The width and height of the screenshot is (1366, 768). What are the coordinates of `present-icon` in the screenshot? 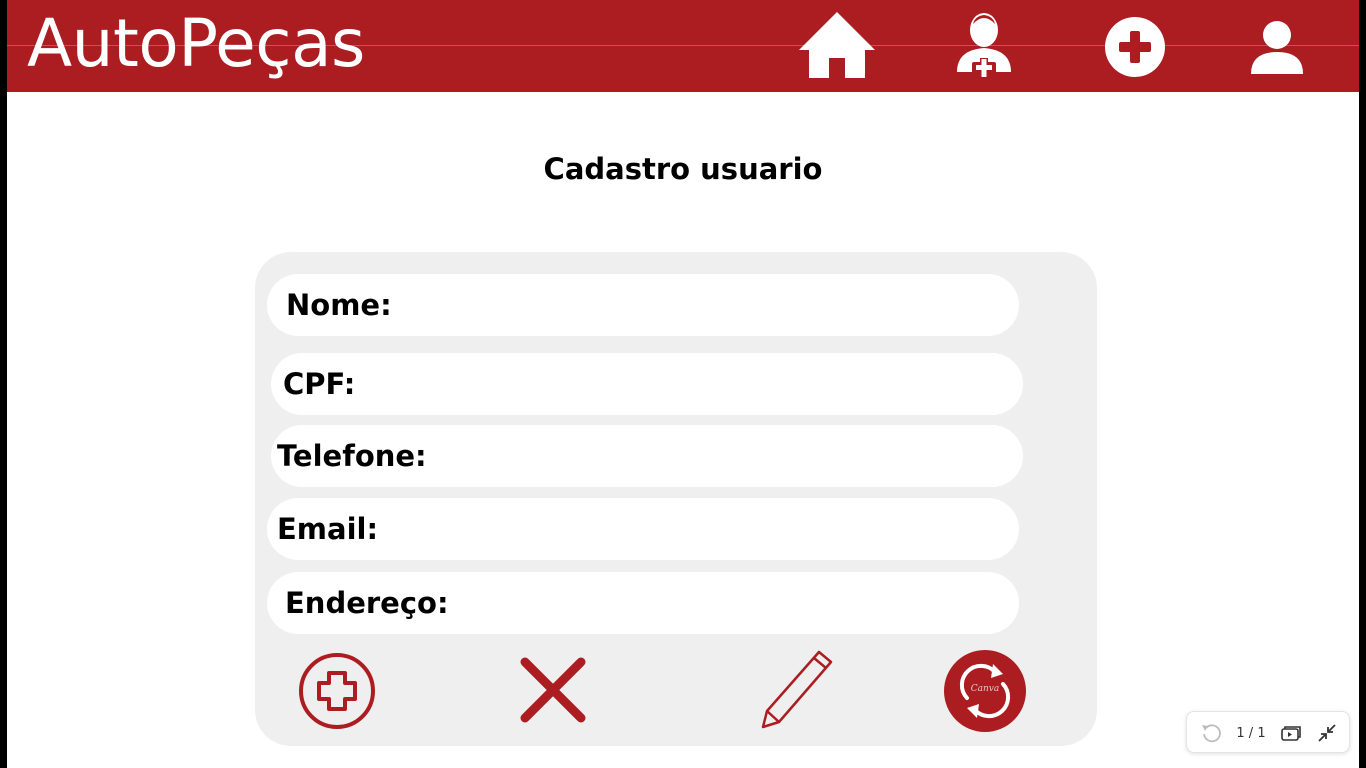 It's located at (1291, 733).